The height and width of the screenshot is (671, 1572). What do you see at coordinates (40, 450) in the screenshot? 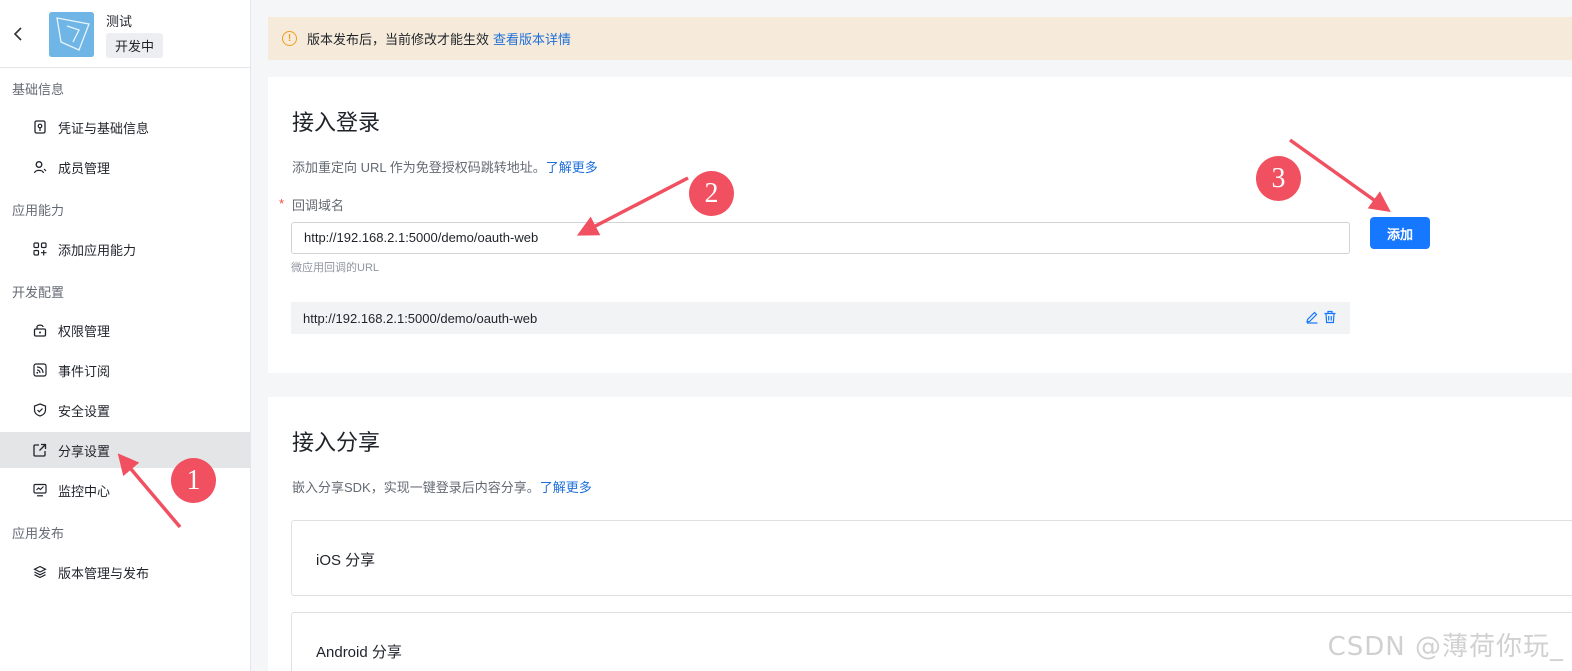
I see `share-icon` at bounding box center [40, 450].